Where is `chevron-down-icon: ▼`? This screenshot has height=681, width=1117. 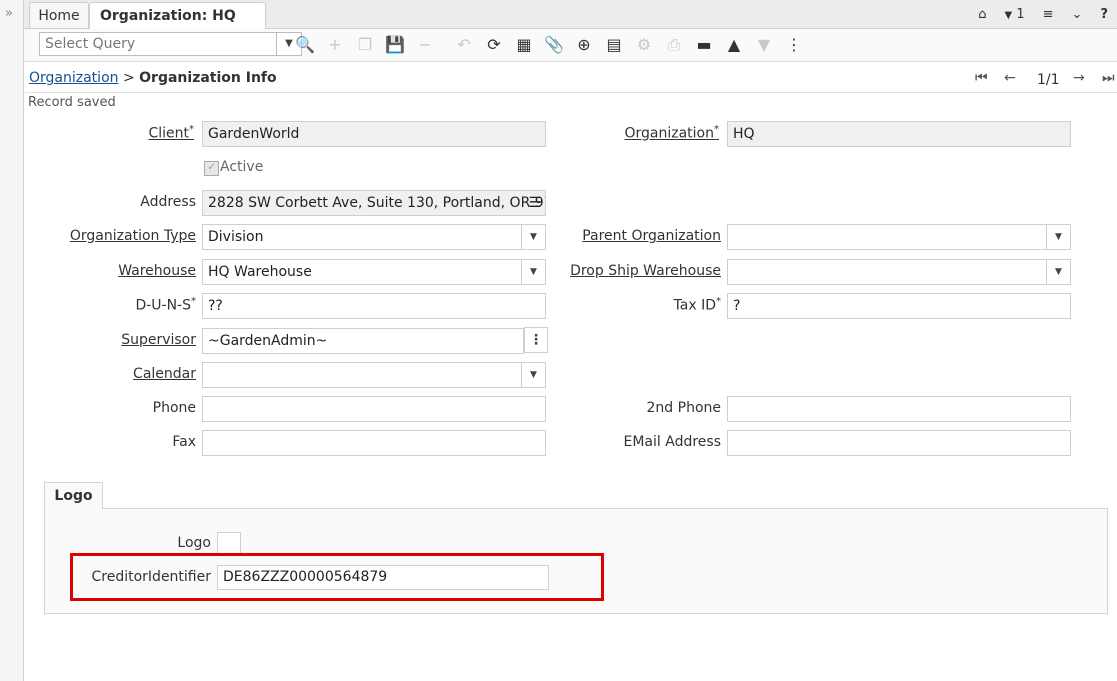 chevron-down-icon: ▼ is located at coordinates (1008, 15).